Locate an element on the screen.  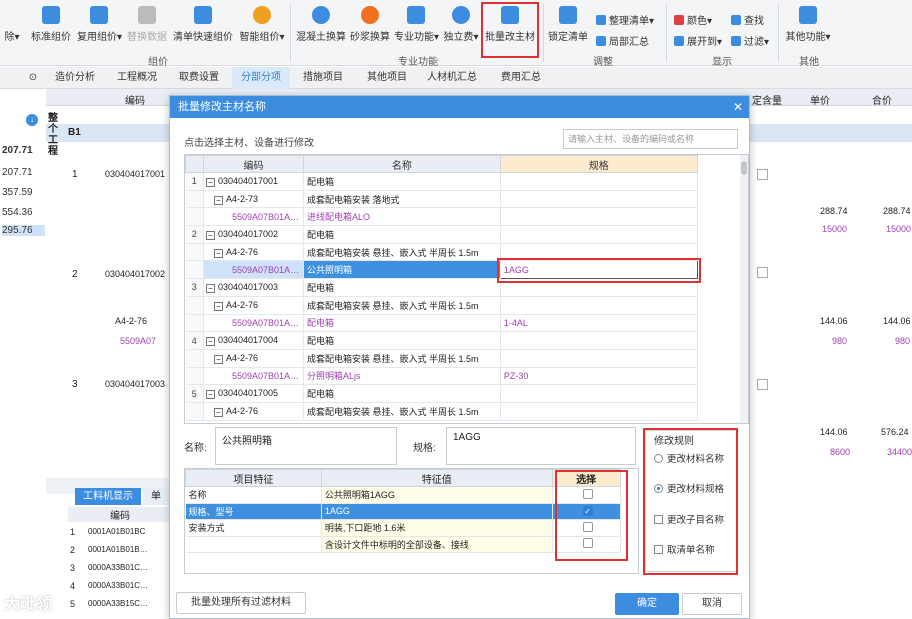
table-row: 5509A07B01A… 进线配电箱ALO is located at coordinates (462, 217).